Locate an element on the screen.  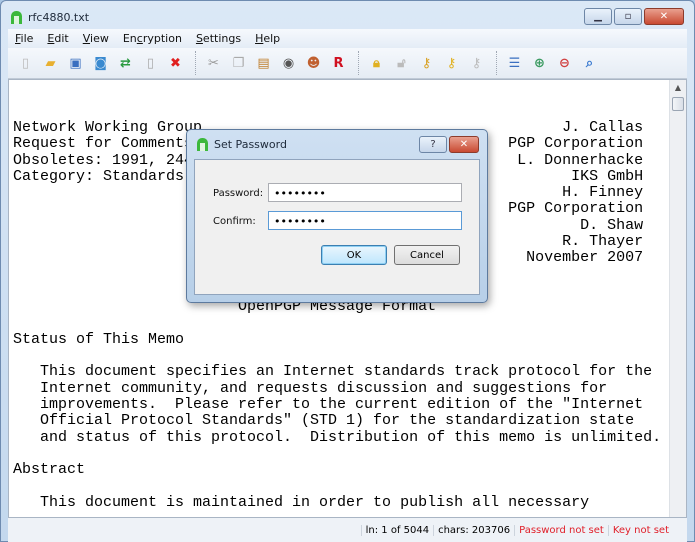
word-wrap-icon: ☰ is located at coordinates (514, 63).